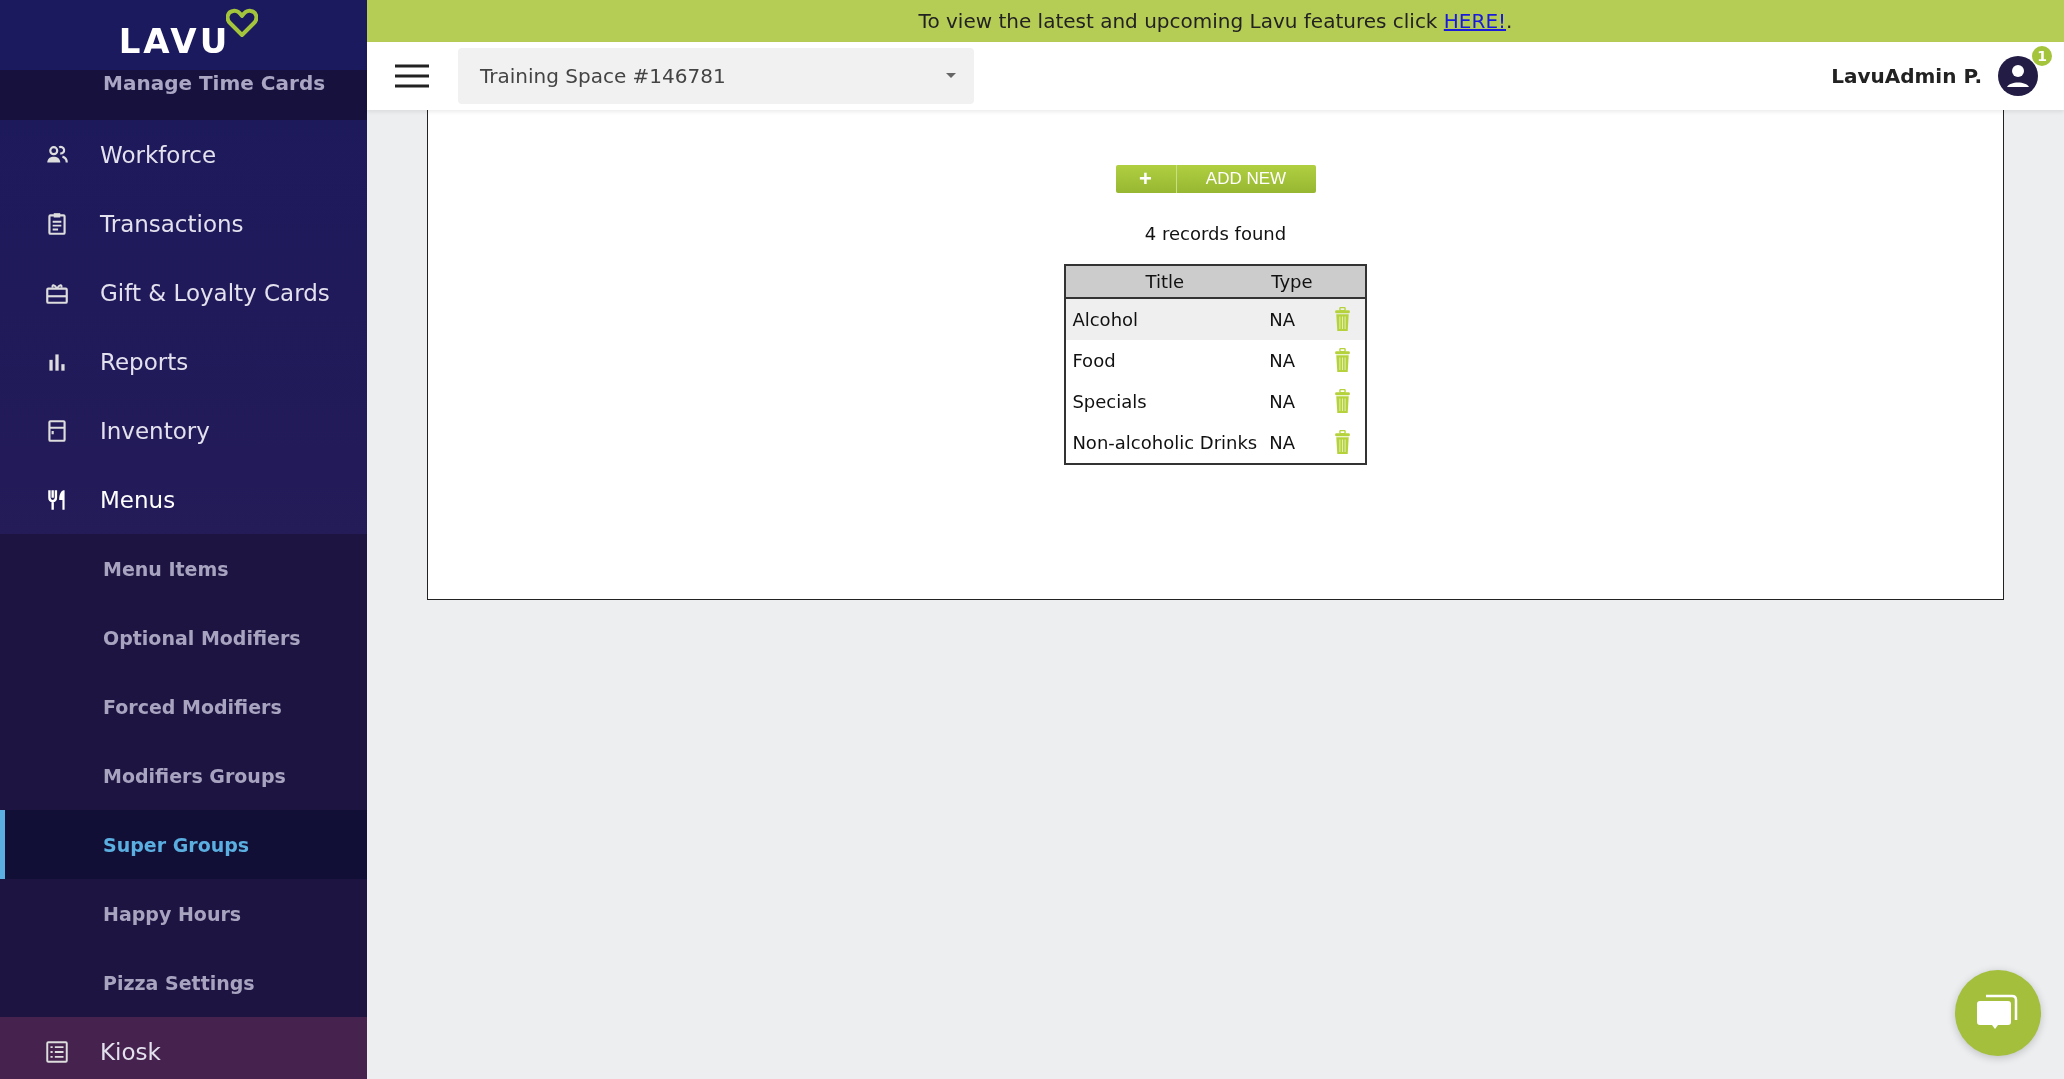  What do you see at coordinates (183, 292) in the screenshot?
I see `sidebar-item: Gift & Loyalty Cards` at bounding box center [183, 292].